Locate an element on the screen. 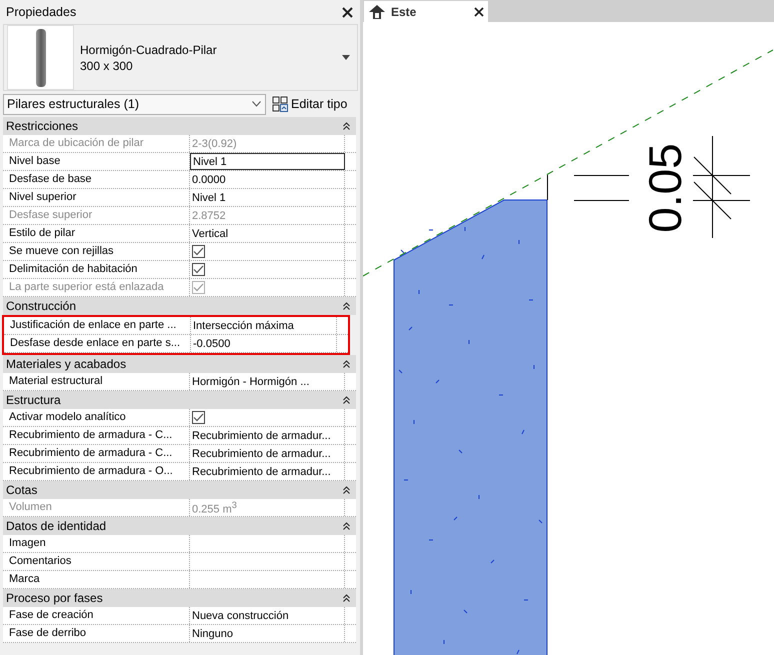  property-label: Desfase de base is located at coordinates (96, 179).